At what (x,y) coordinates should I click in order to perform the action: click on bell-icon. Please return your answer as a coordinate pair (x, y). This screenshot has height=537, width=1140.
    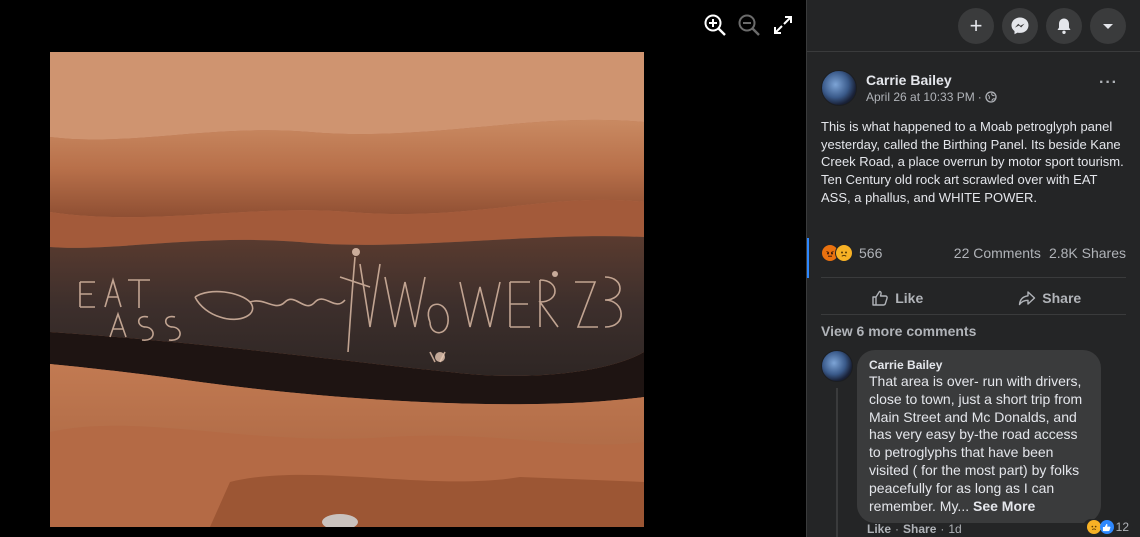
    Looking at the image, I should click on (1064, 26).